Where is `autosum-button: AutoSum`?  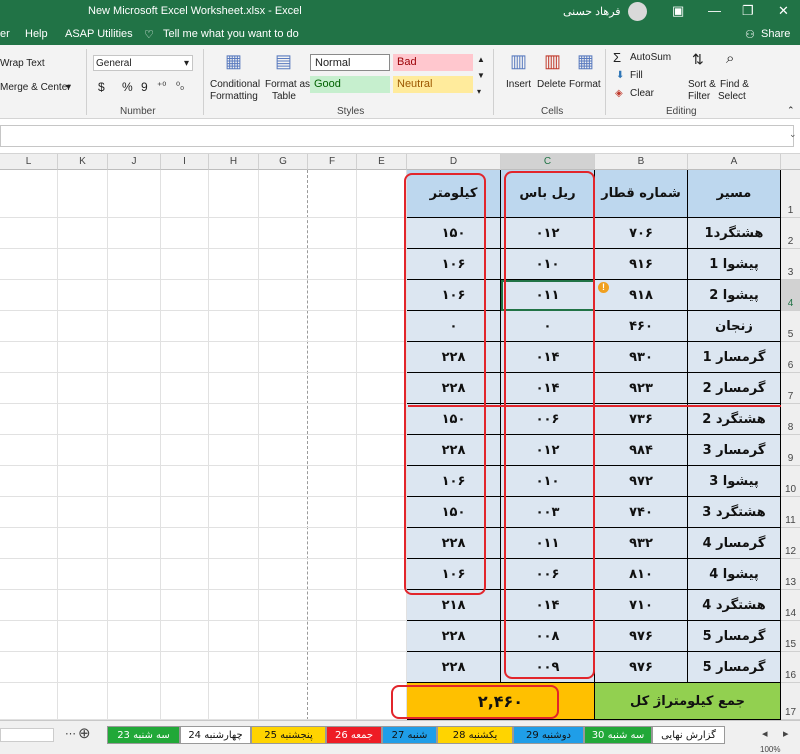
autosum-button: AutoSum is located at coordinates (650, 57).